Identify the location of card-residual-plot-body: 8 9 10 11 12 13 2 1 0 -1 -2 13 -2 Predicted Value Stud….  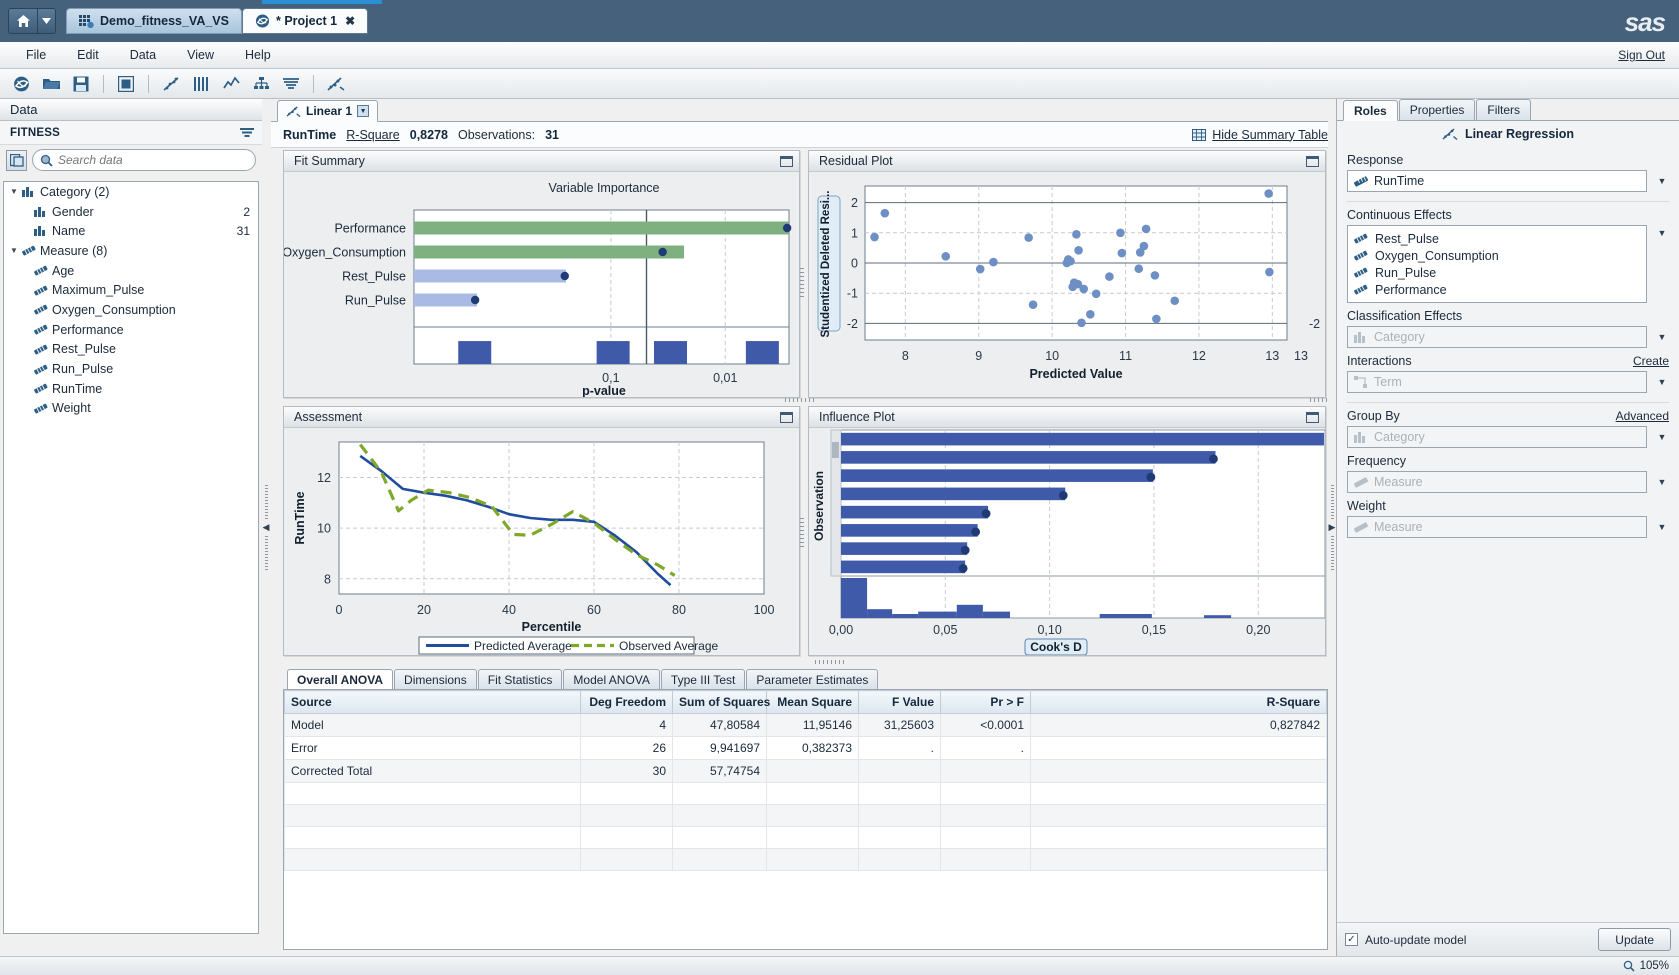
(1067, 284).